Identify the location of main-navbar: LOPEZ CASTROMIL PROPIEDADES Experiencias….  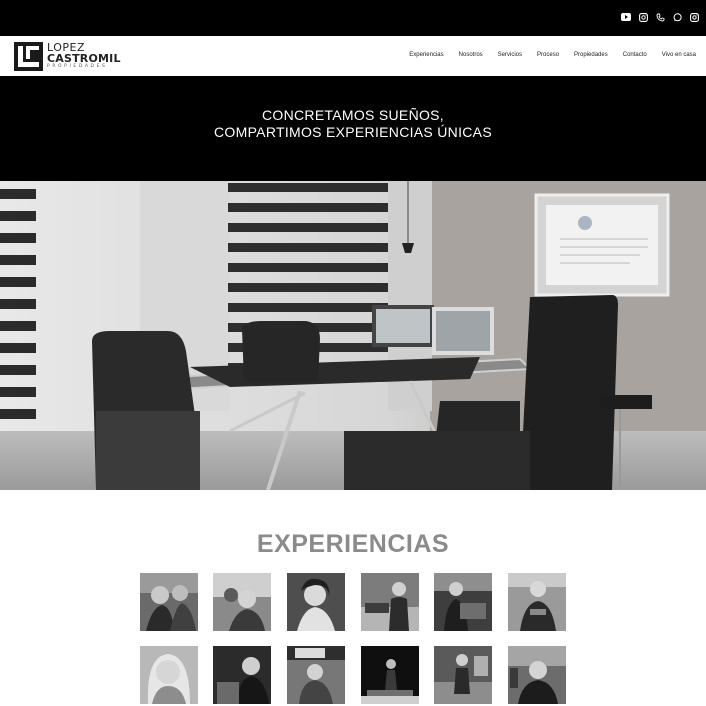
(353, 56).